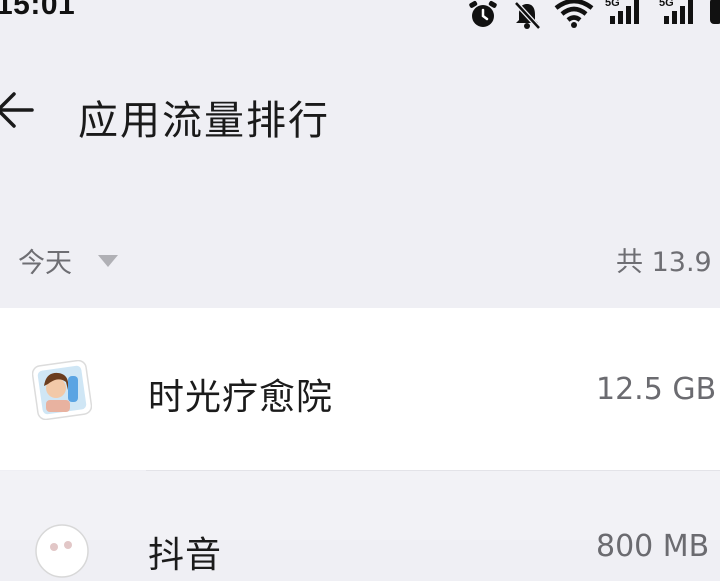 The height and width of the screenshot is (581, 720). I want to click on status-bar: 15:01 5G 5G, so click(360, 15).